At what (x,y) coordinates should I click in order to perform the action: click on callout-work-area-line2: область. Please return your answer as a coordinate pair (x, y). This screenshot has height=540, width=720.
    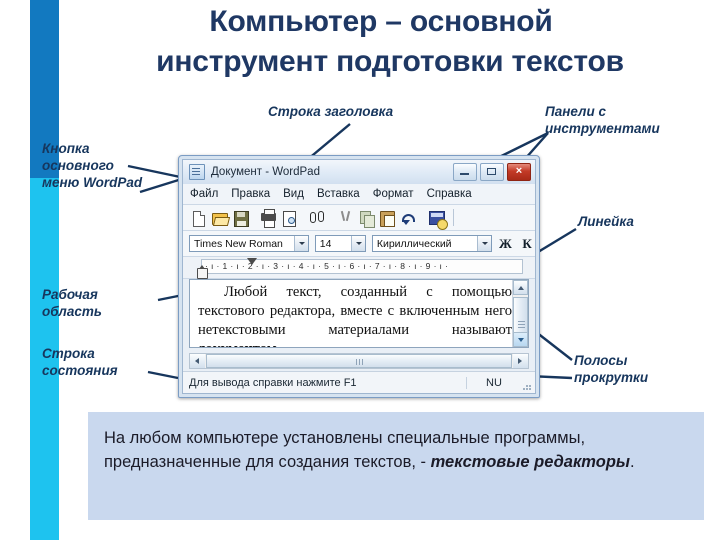
    Looking at the image, I should click on (72, 311).